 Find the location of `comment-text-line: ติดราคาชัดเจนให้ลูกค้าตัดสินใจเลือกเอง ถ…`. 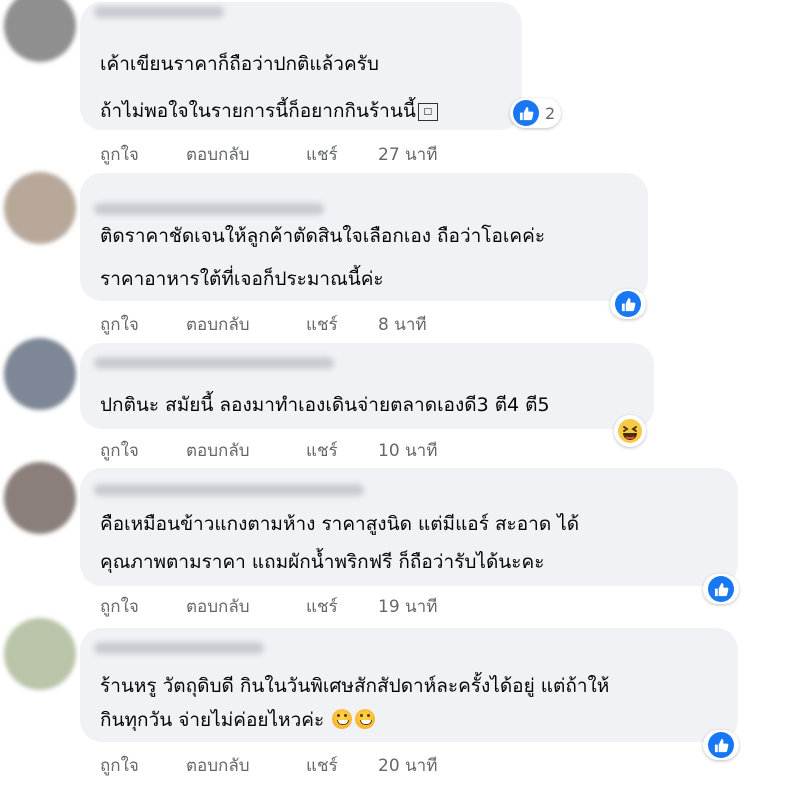

comment-text-line: ติดราคาชัดเจนให้ลูกค้าตัดสินใจเลือกเอง ถ… is located at coordinates (323, 236).